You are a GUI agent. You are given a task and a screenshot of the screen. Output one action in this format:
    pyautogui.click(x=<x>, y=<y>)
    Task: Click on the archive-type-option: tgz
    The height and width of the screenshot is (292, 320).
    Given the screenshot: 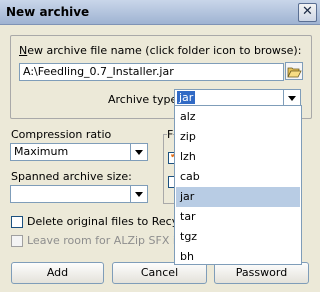 What is the action you would take?
    pyautogui.click(x=238, y=237)
    